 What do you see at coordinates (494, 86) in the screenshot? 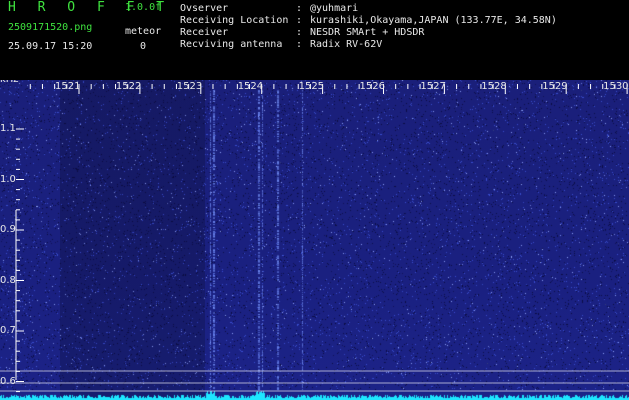
I see `x-tick-label: 1528` at bounding box center [494, 86].